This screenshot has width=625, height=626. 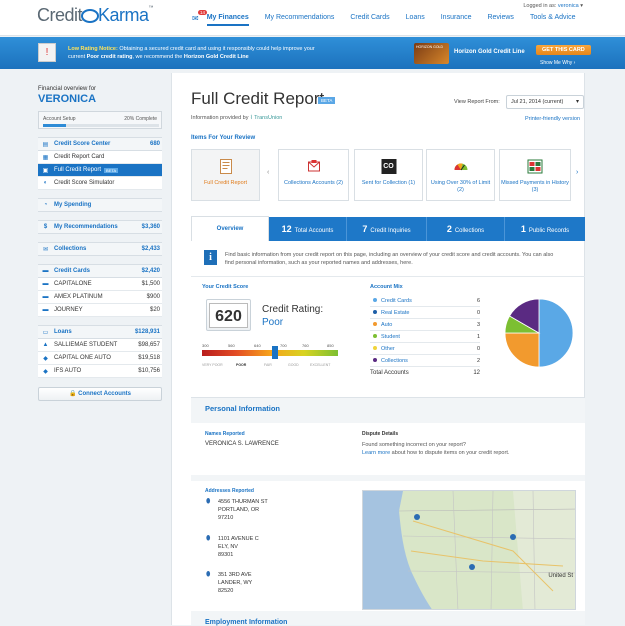 I want to click on sidebar-item-loans: ▭ Loans $128,931, so click(x=100, y=332).